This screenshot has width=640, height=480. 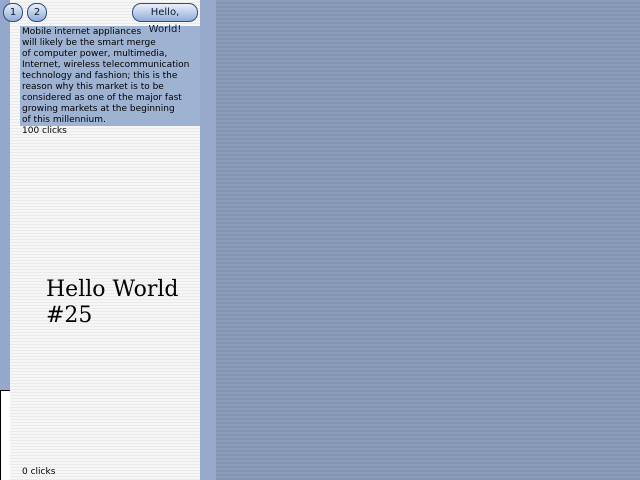 What do you see at coordinates (5, 435) in the screenshot?
I see `scroll-track` at bounding box center [5, 435].